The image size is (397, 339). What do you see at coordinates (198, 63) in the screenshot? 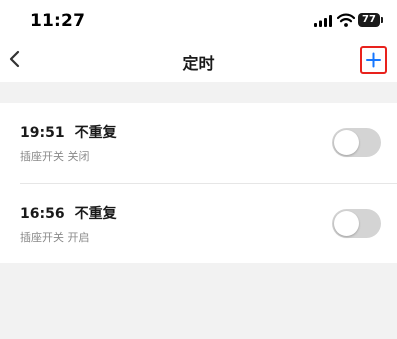
I see `page-title: 定时` at bounding box center [198, 63].